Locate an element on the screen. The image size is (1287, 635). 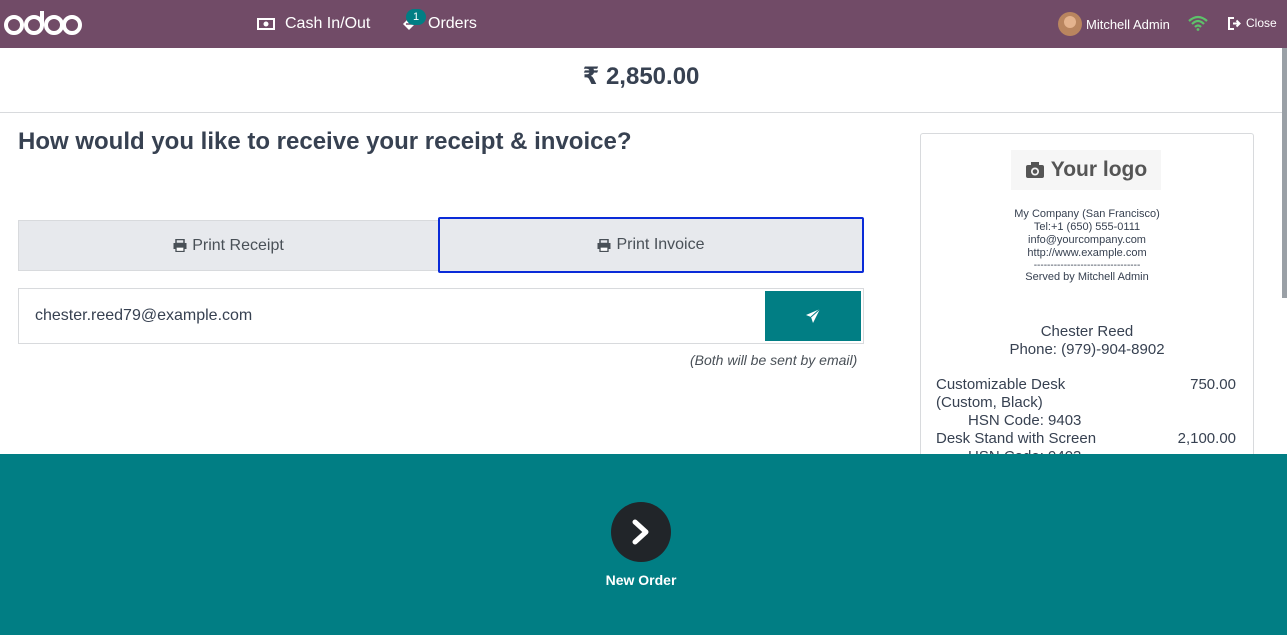
odoo-logo is located at coordinates (43, 26).